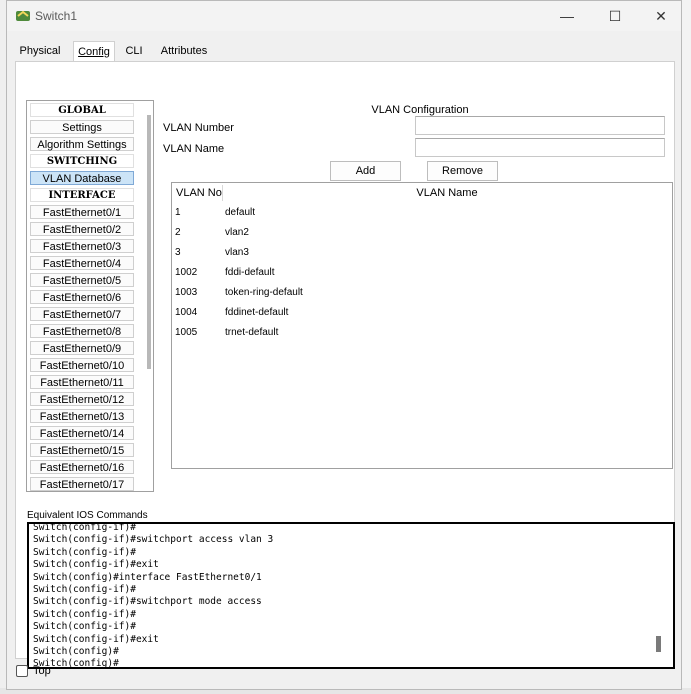  What do you see at coordinates (422, 233) in the screenshot?
I see `table-row: 2 vlan2` at bounding box center [422, 233].